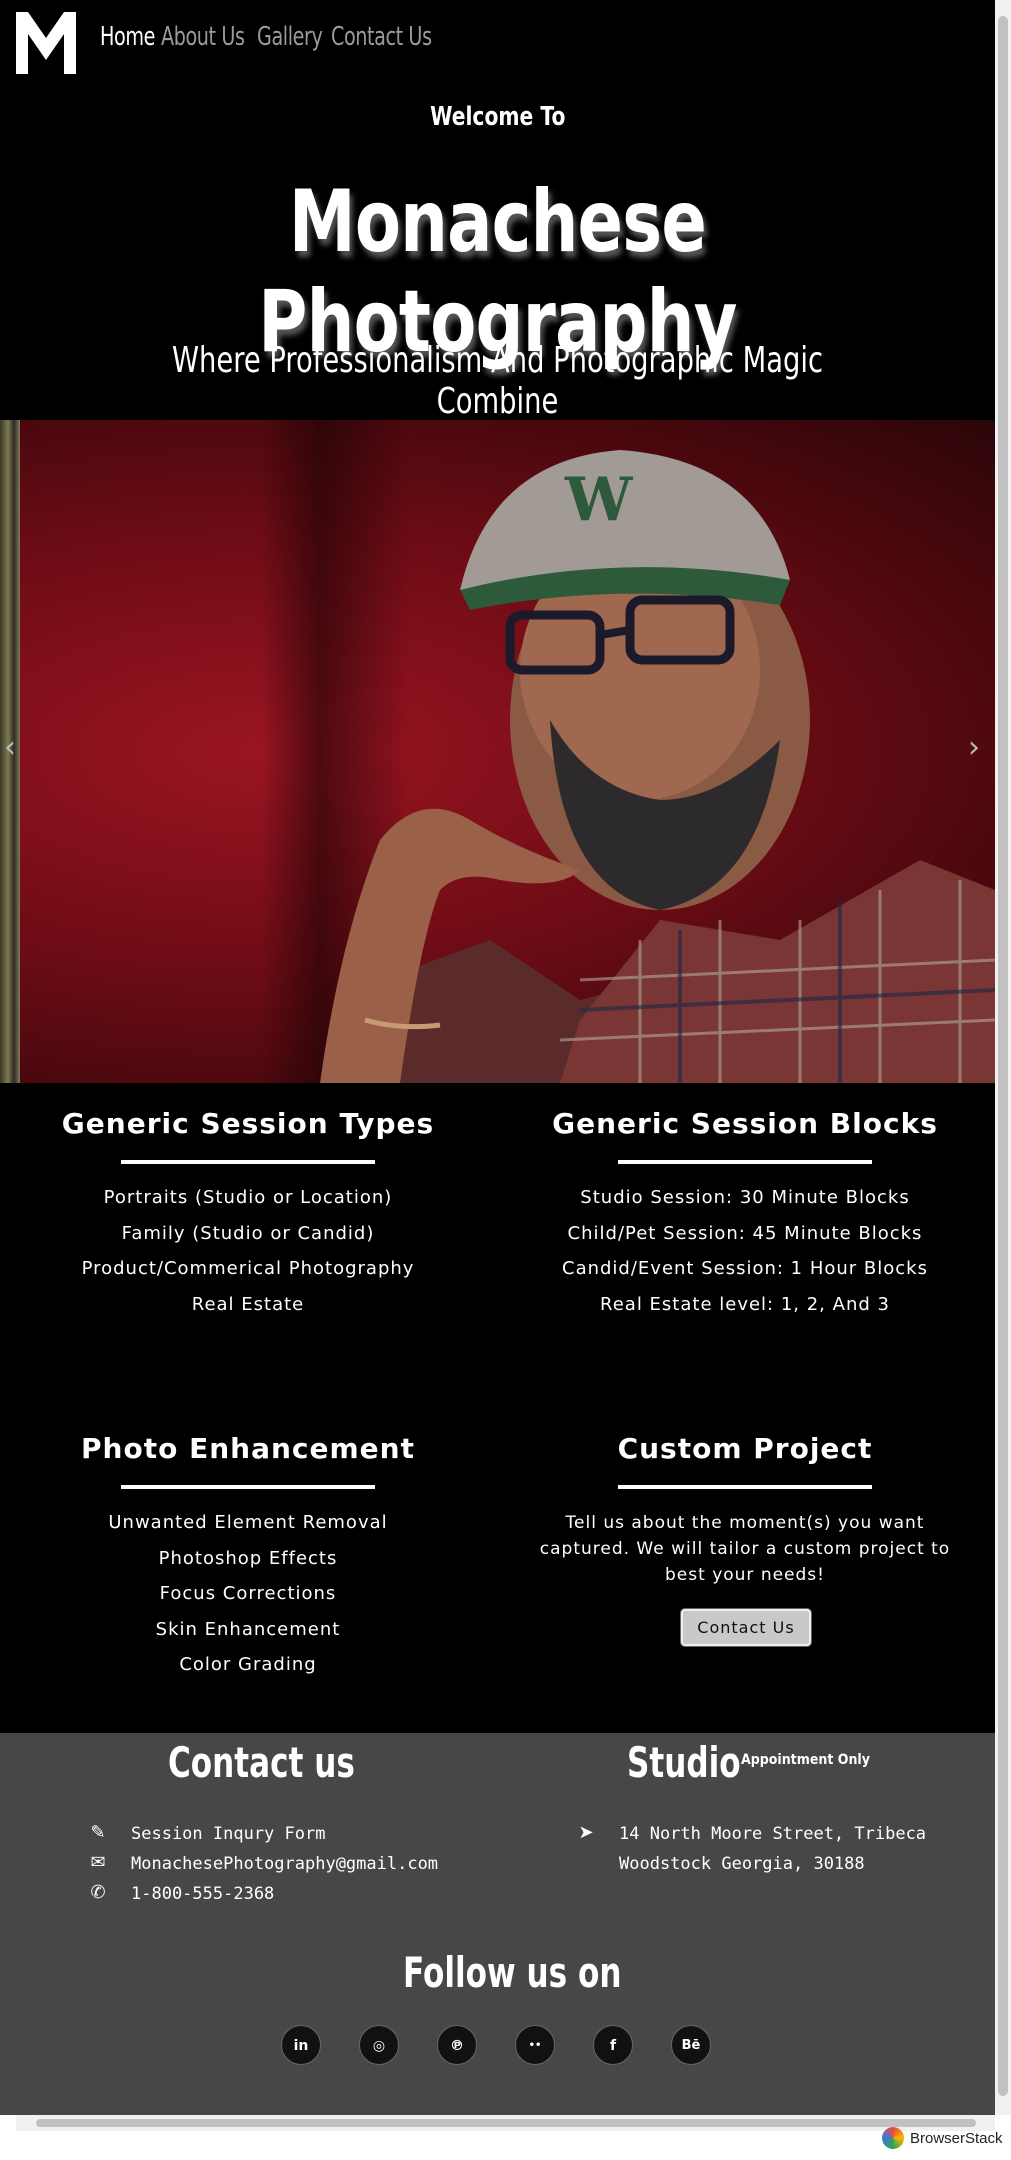  What do you see at coordinates (956, 2138) in the screenshot?
I see `browserstack-label: BrowserStack` at bounding box center [956, 2138].